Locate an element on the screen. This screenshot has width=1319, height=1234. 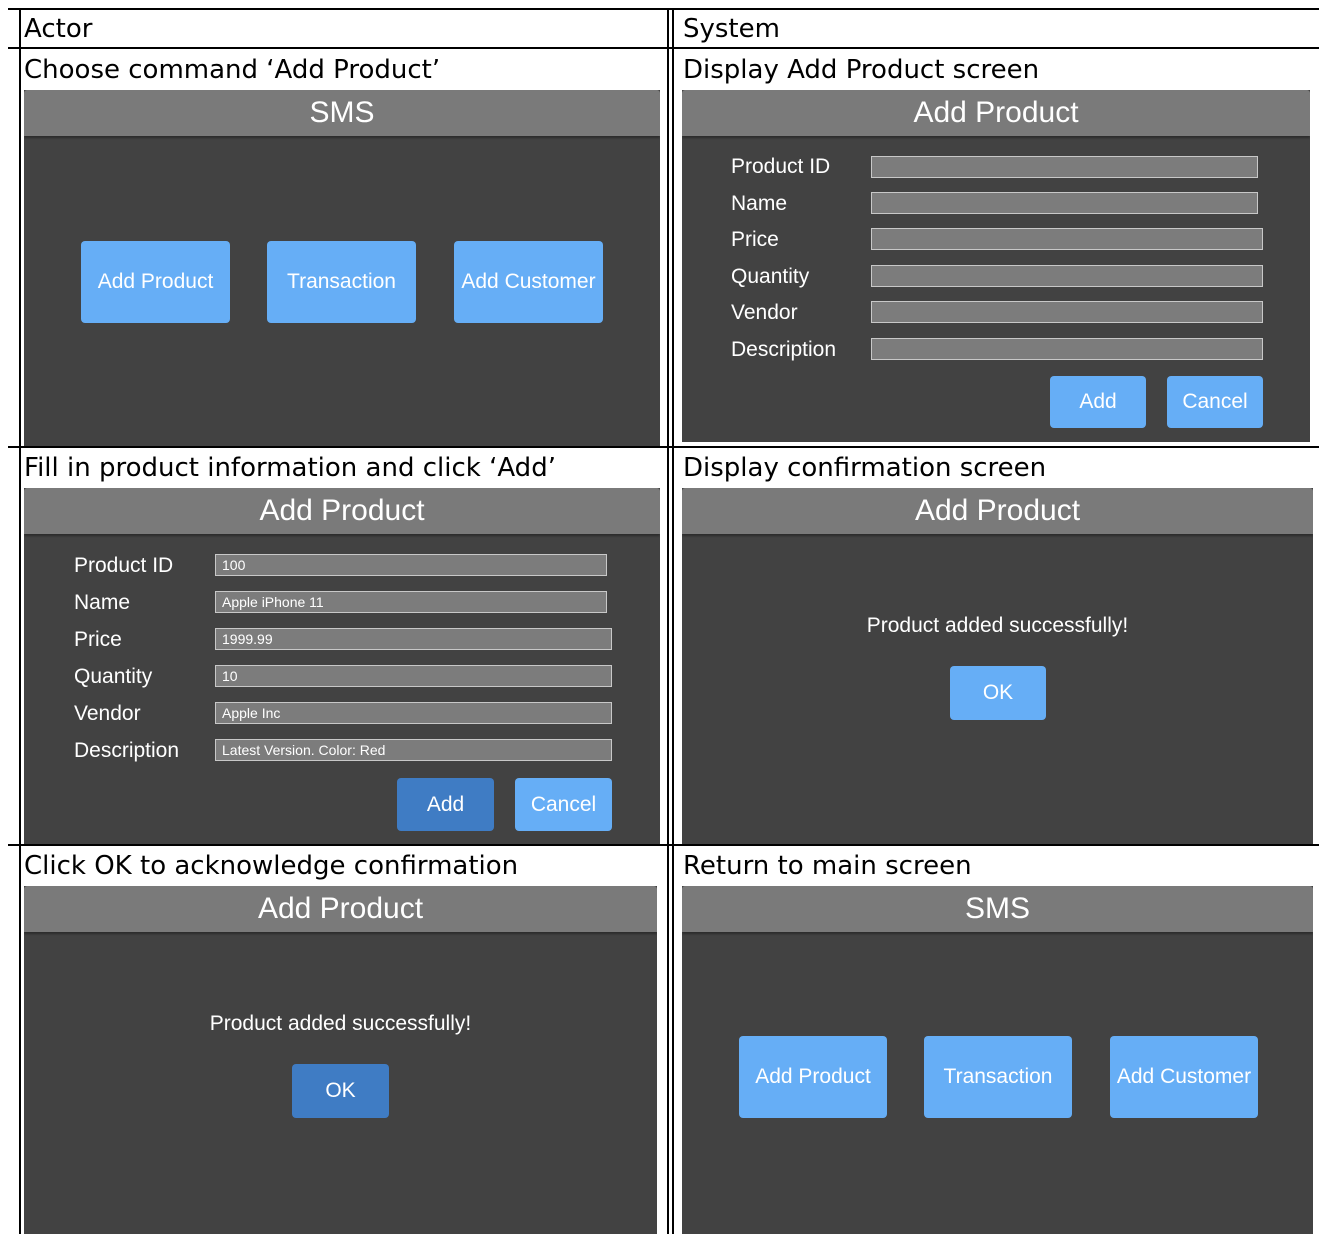
quantity-field is located at coordinates (1067, 276).